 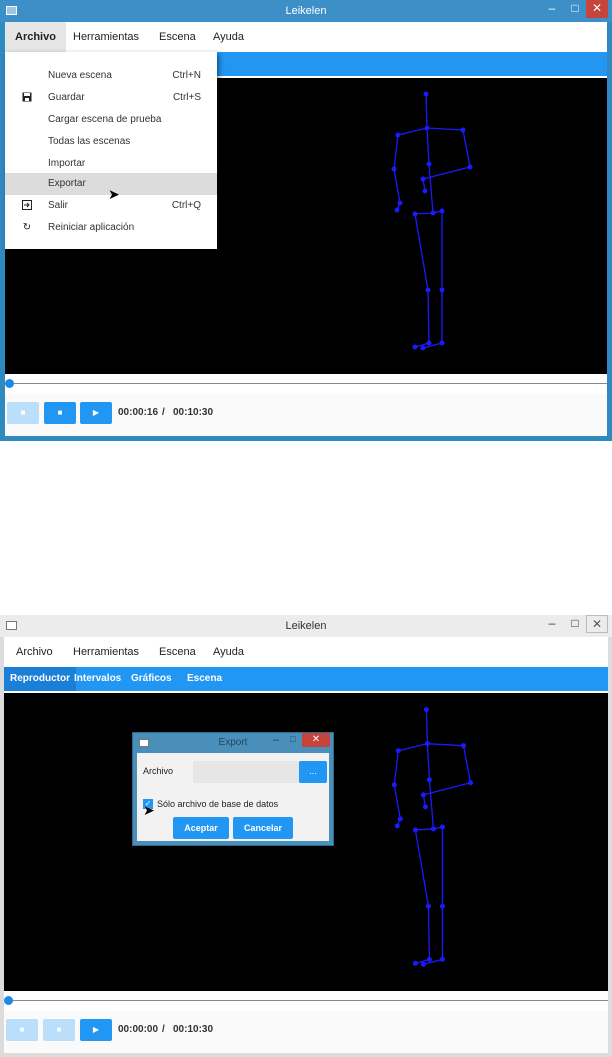 What do you see at coordinates (111, 164) in the screenshot?
I see `menu-item-importar: Importar` at bounding box center [111, 164].